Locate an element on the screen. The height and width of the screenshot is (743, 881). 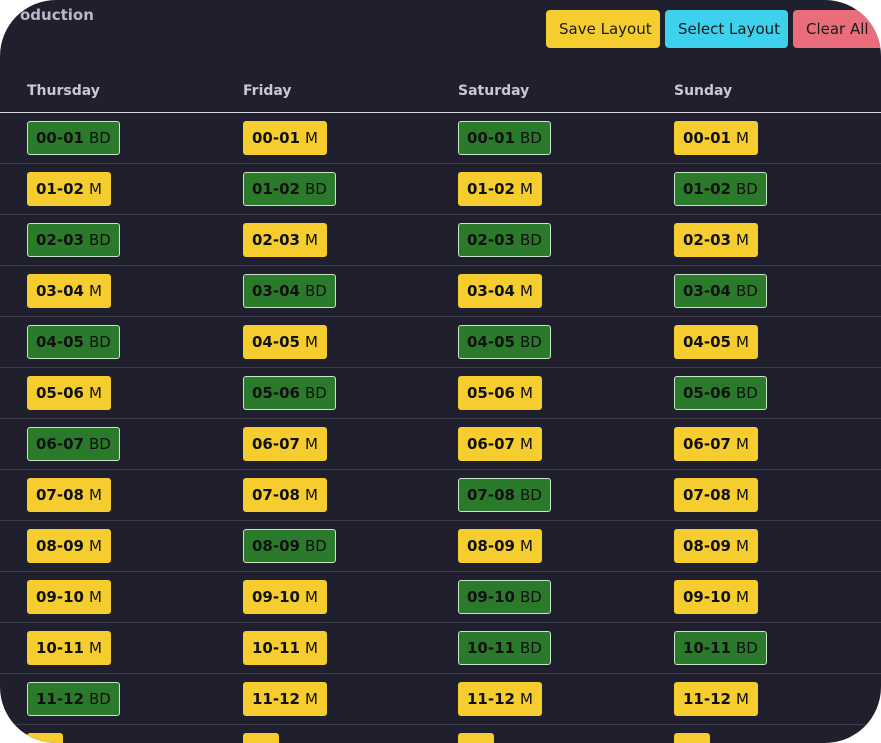
schedule-cell-saturday: 10-11 BD is located at coordinates (504, 648).